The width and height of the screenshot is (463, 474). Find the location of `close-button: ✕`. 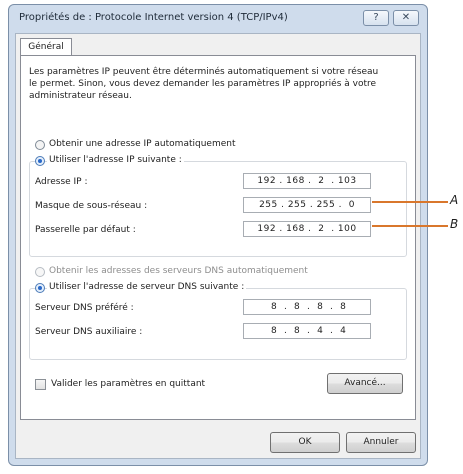

close-button: ✕ is located at coordinates (406, 18).